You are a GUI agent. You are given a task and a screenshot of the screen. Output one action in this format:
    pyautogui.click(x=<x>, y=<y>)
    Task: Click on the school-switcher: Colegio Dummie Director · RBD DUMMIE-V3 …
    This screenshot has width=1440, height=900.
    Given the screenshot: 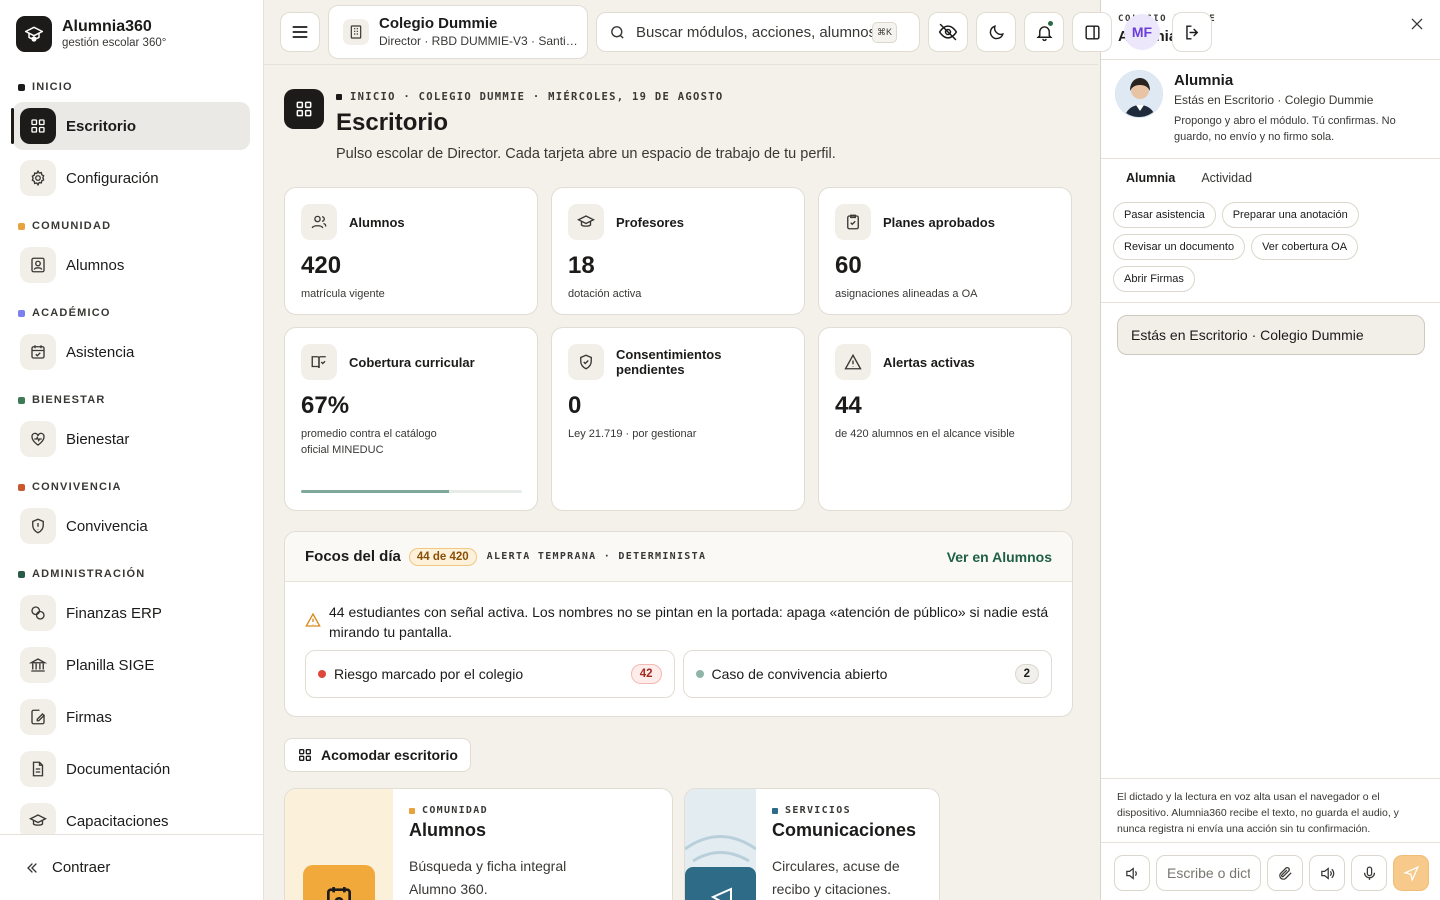 What is the action you would take?
    pyautogui.click(x=458, y=32)
    